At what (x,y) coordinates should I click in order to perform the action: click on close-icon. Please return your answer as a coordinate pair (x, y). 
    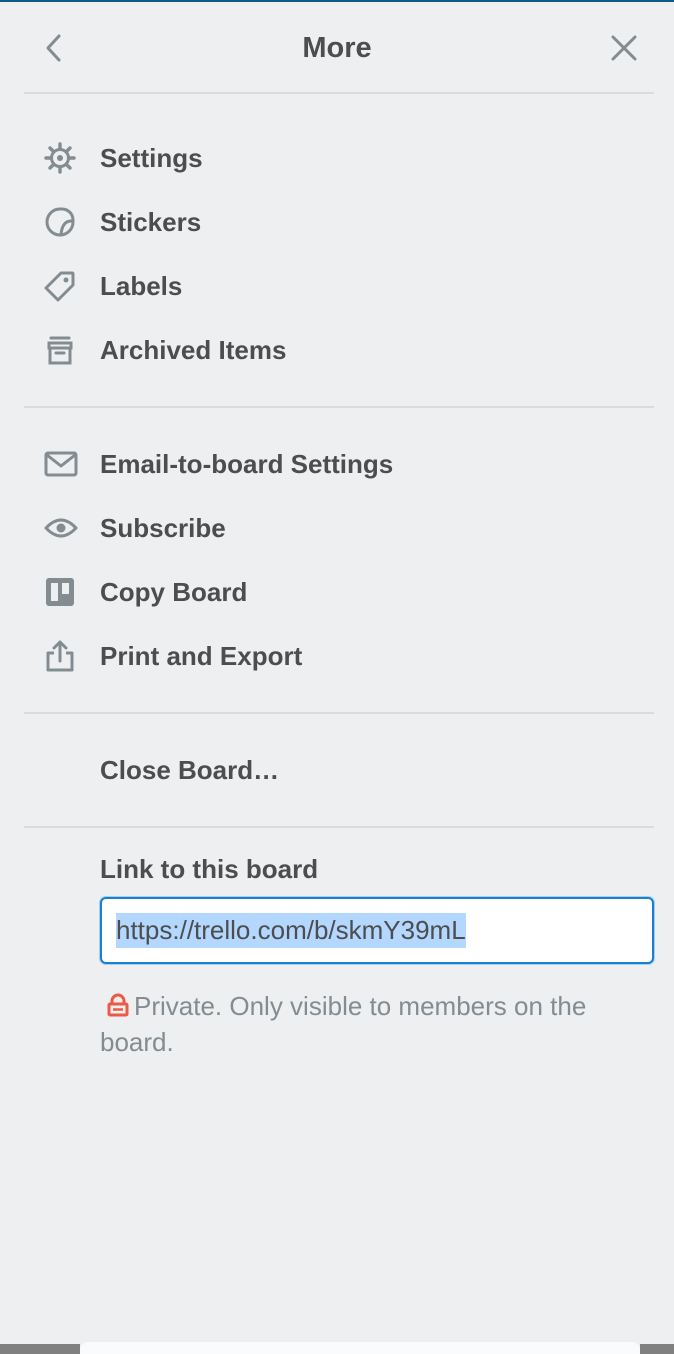
    Looking at the image, I should click on (624, 48).